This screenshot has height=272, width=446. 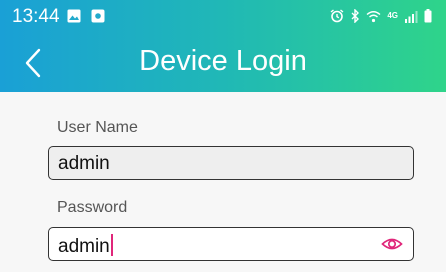 What do you see at coordinates (231, 163) in the screenshot?
I see `username-field: admin` at bounding box center [231, 163].